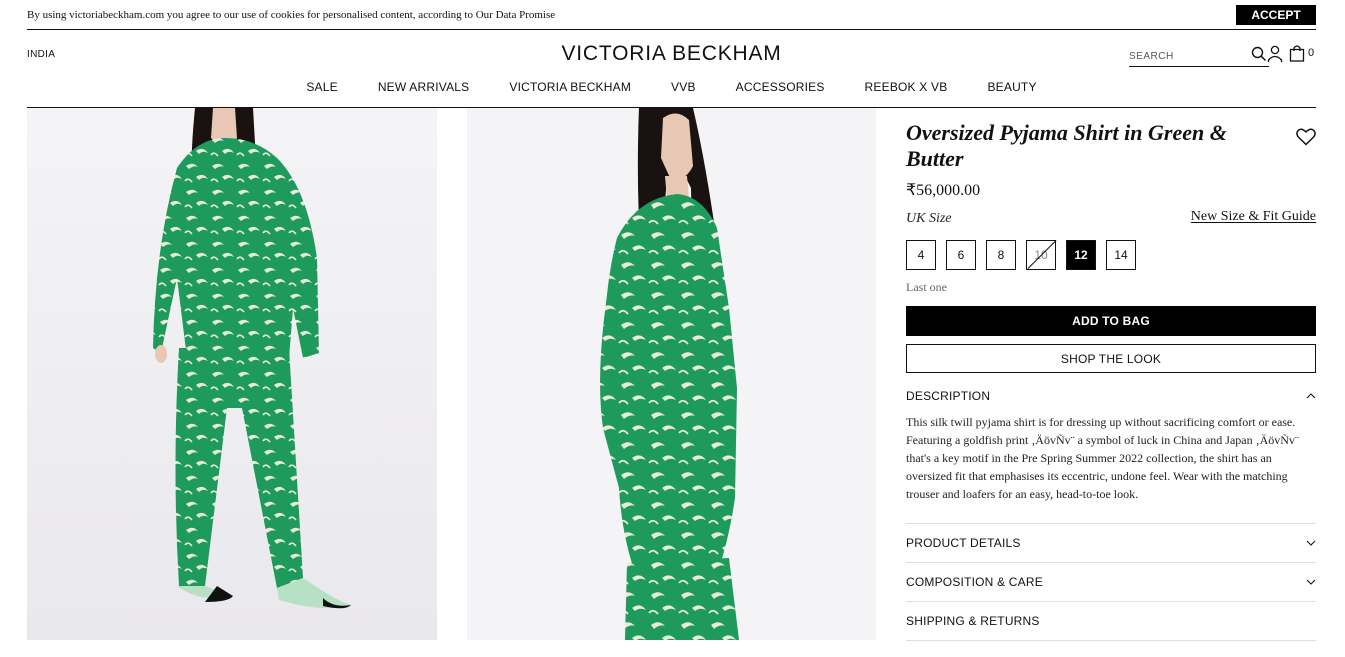 This screenshot has width=1345, height=657. What do you see at coordinates (961, 255) in the screenshot?
I see `size-option-6: 6` at bounding box center [961, 255].